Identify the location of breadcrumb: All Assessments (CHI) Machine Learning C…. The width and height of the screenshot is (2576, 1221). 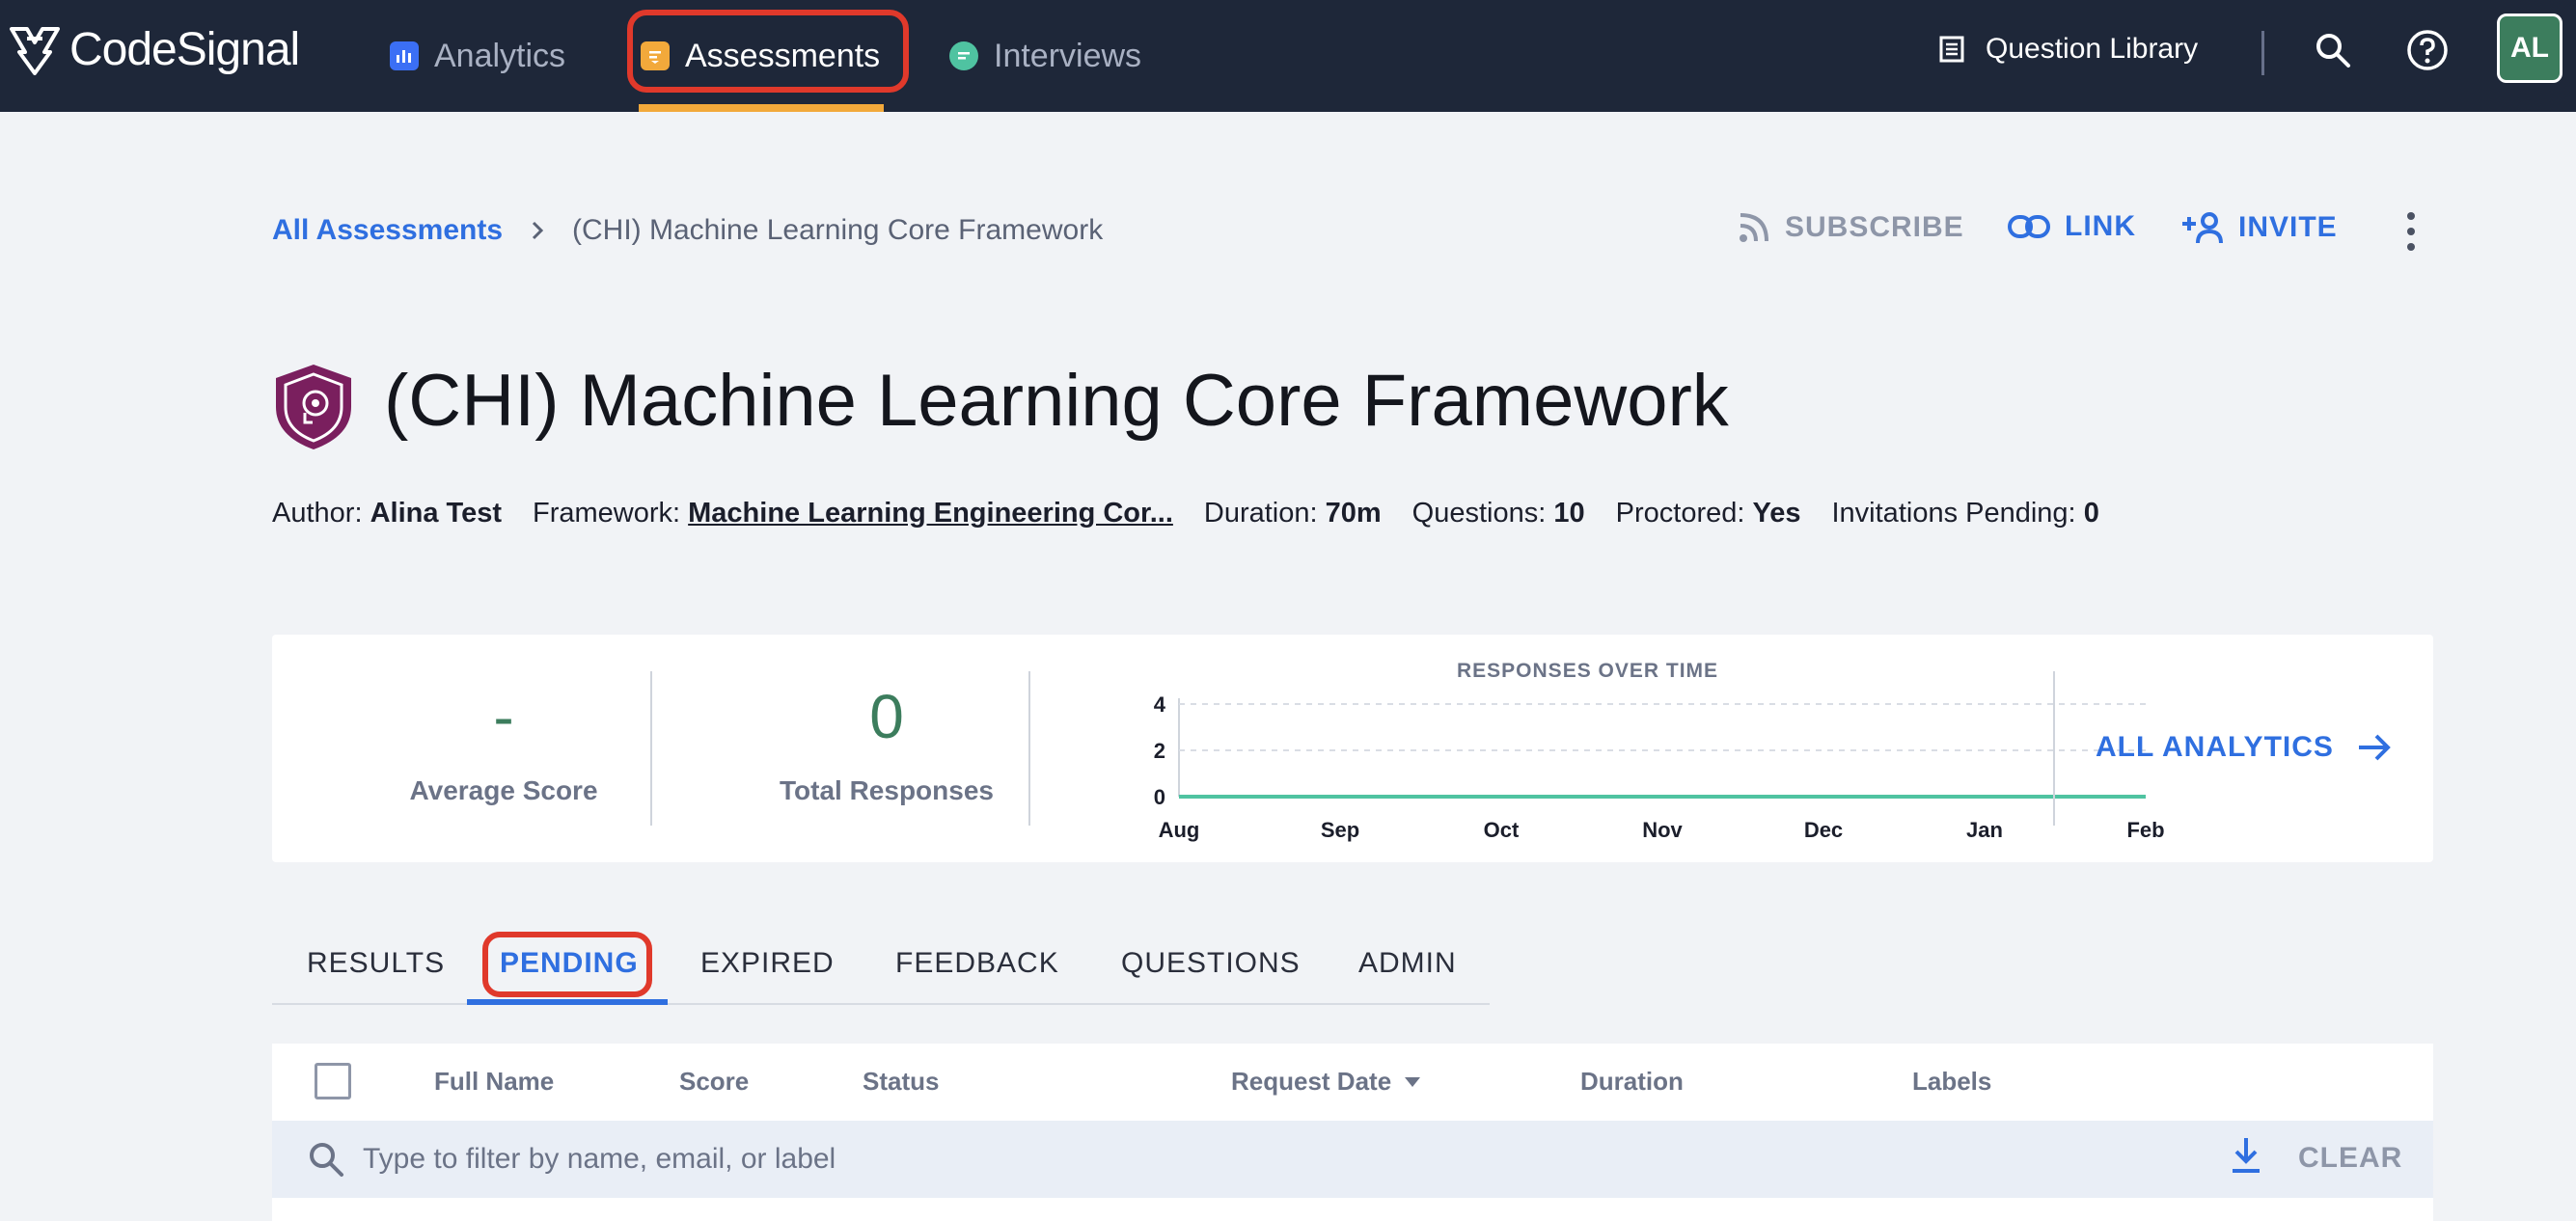
(688, 231).